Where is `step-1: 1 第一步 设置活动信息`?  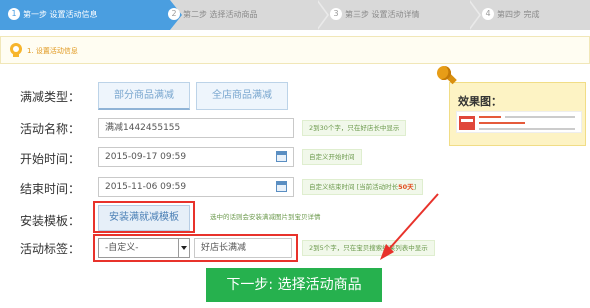 step-1: 1 第一步 设置活动信息 is located at coordinates (91, 15).